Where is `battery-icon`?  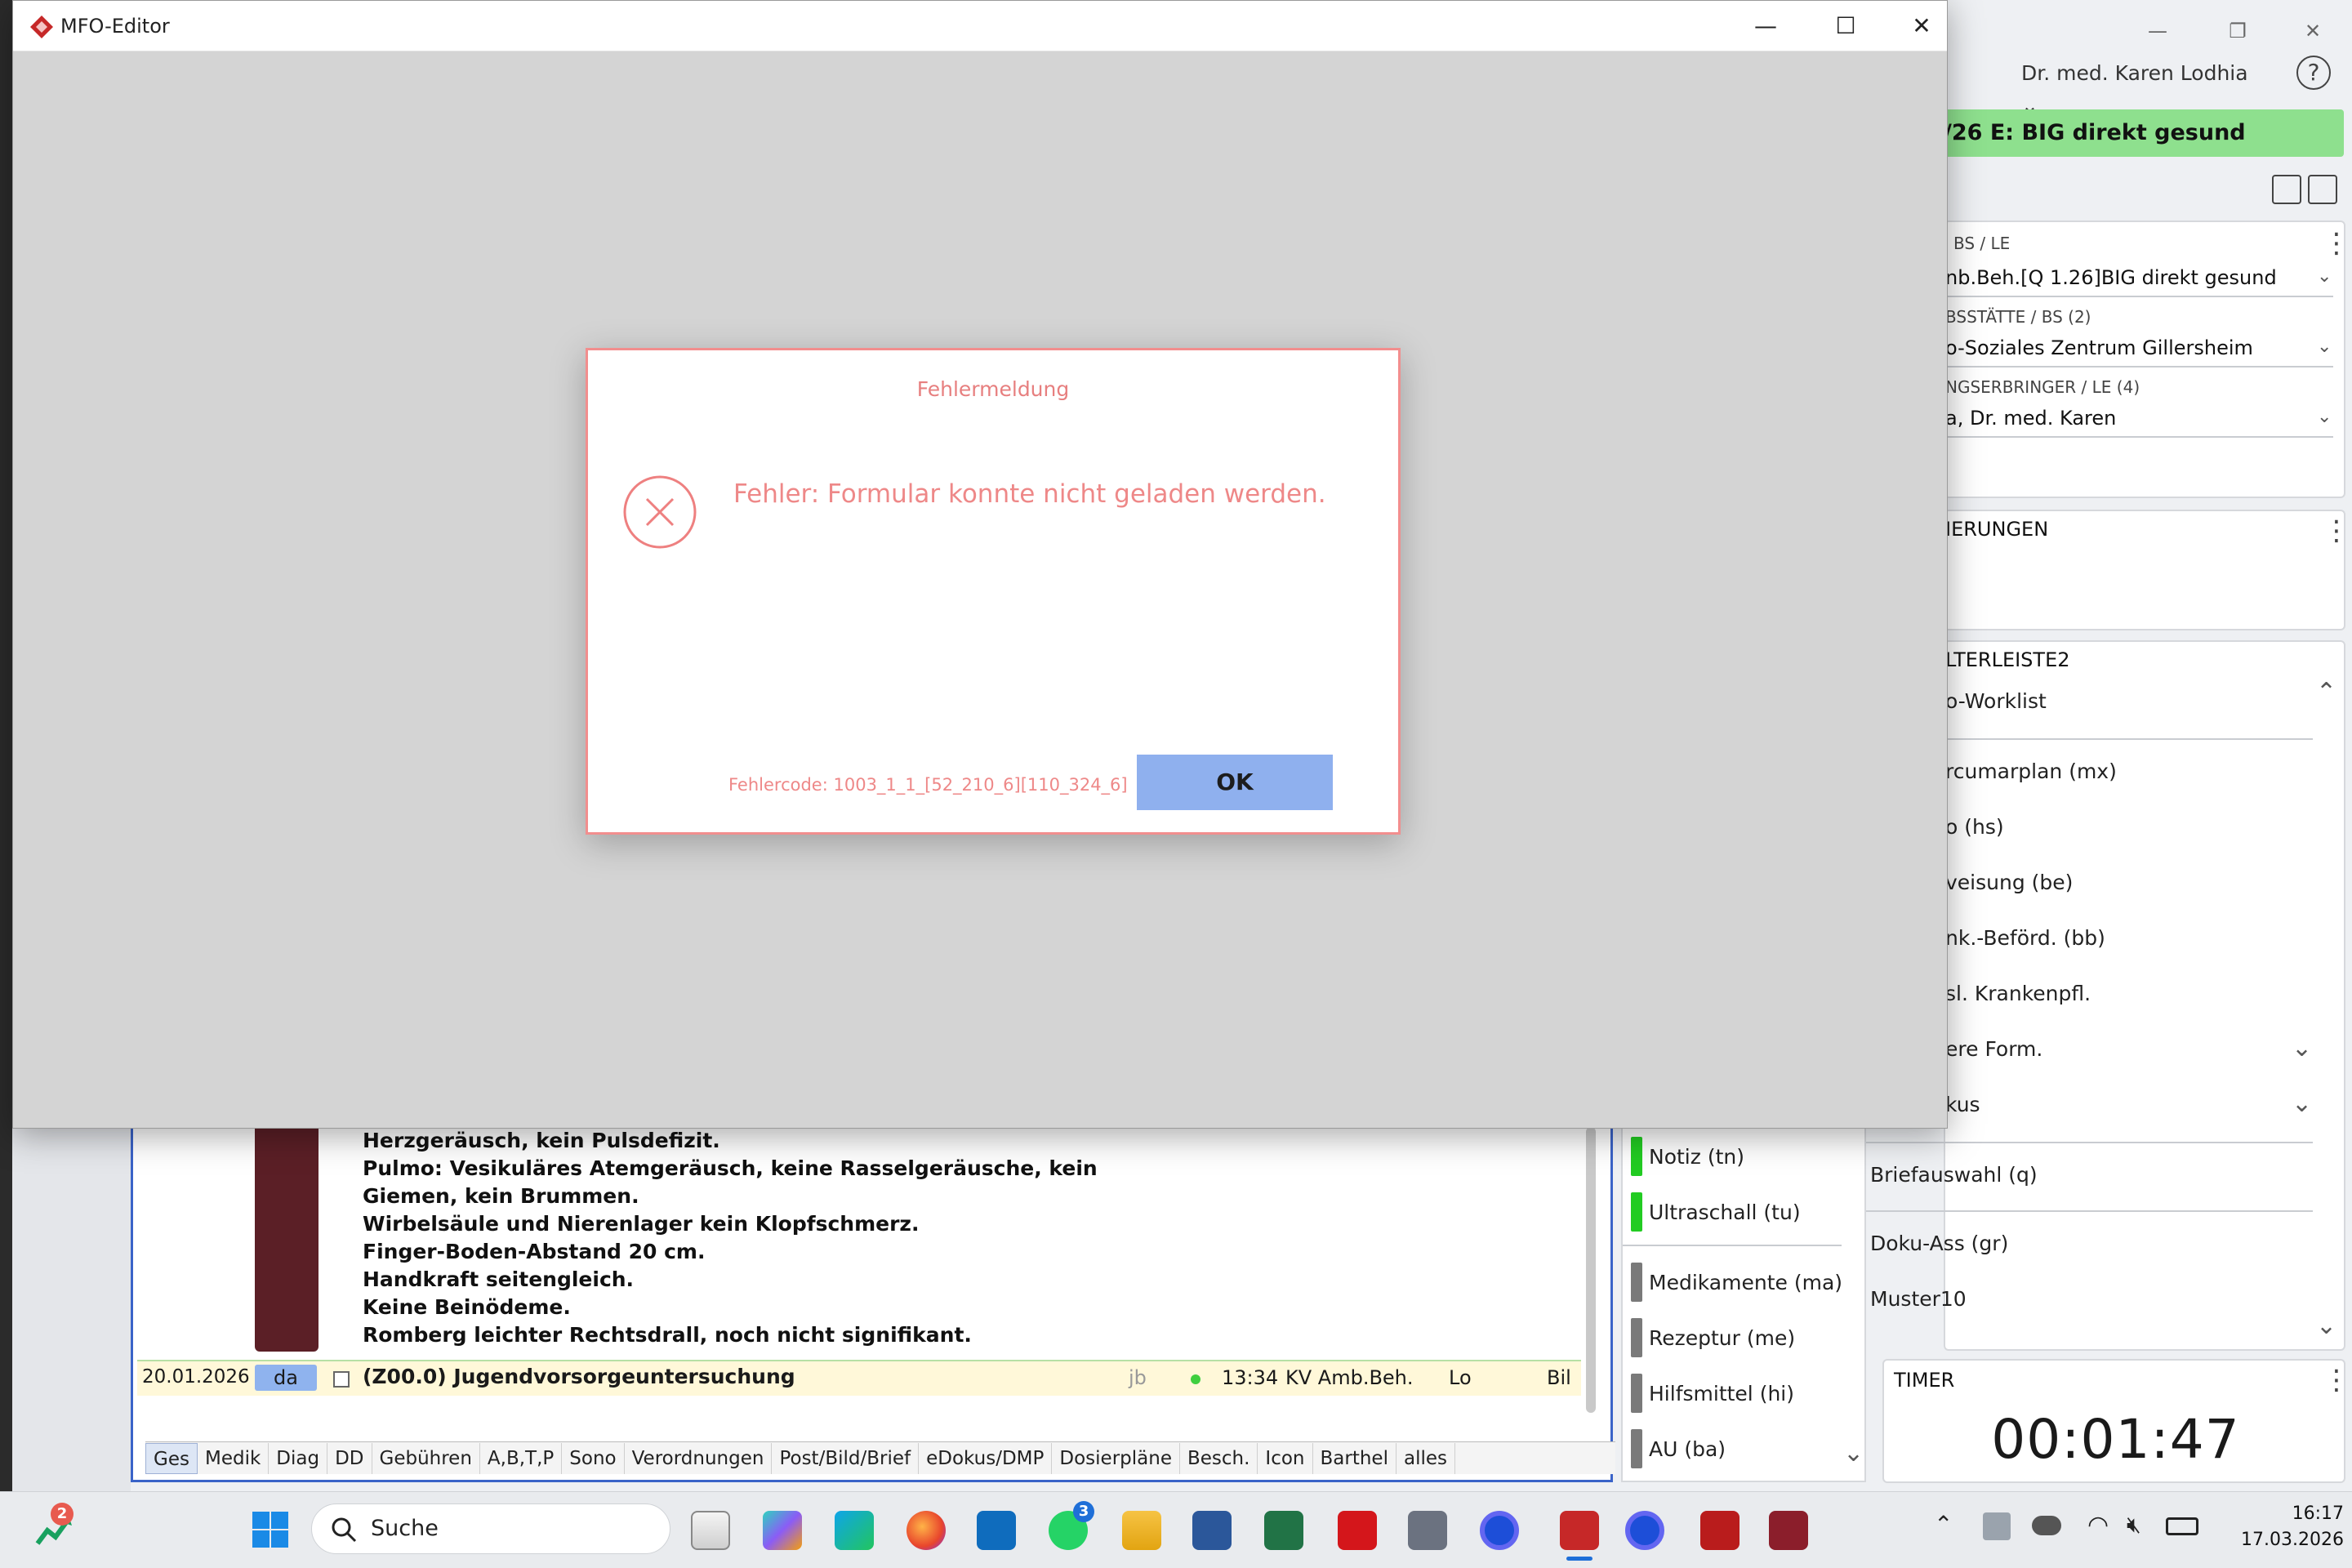
battery-icon is located at coordinates (2182, 1526).